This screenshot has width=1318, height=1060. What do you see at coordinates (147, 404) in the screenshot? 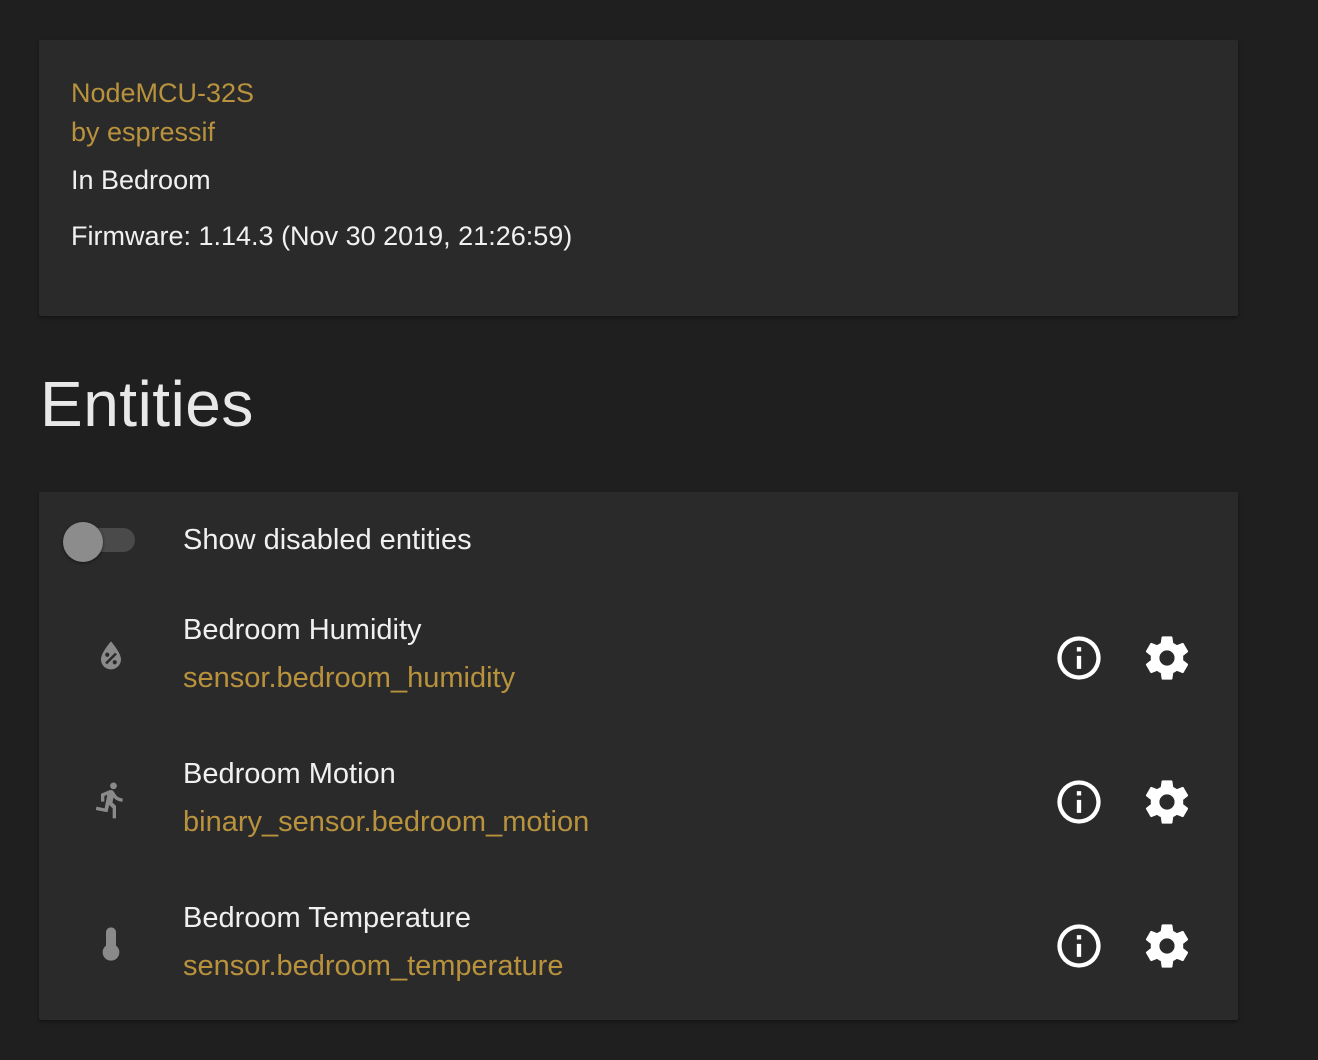
I see `entities-heading: Entities` at bounding box center [147, 404].